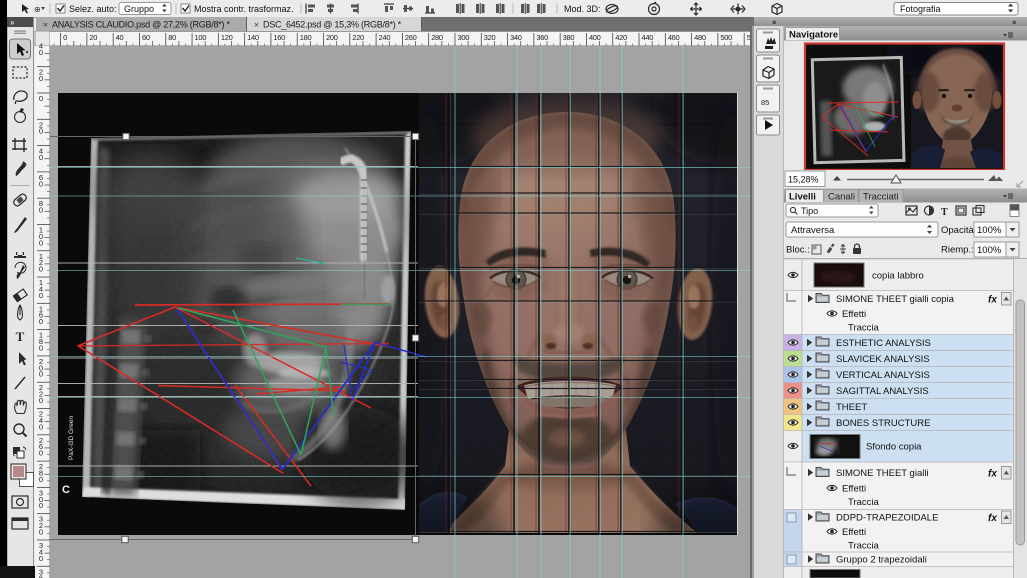  Describe the element at coordinates (883, 359) in the screenshot. I see `svg-text: SLAVICEK ANALYSIS` at that location.